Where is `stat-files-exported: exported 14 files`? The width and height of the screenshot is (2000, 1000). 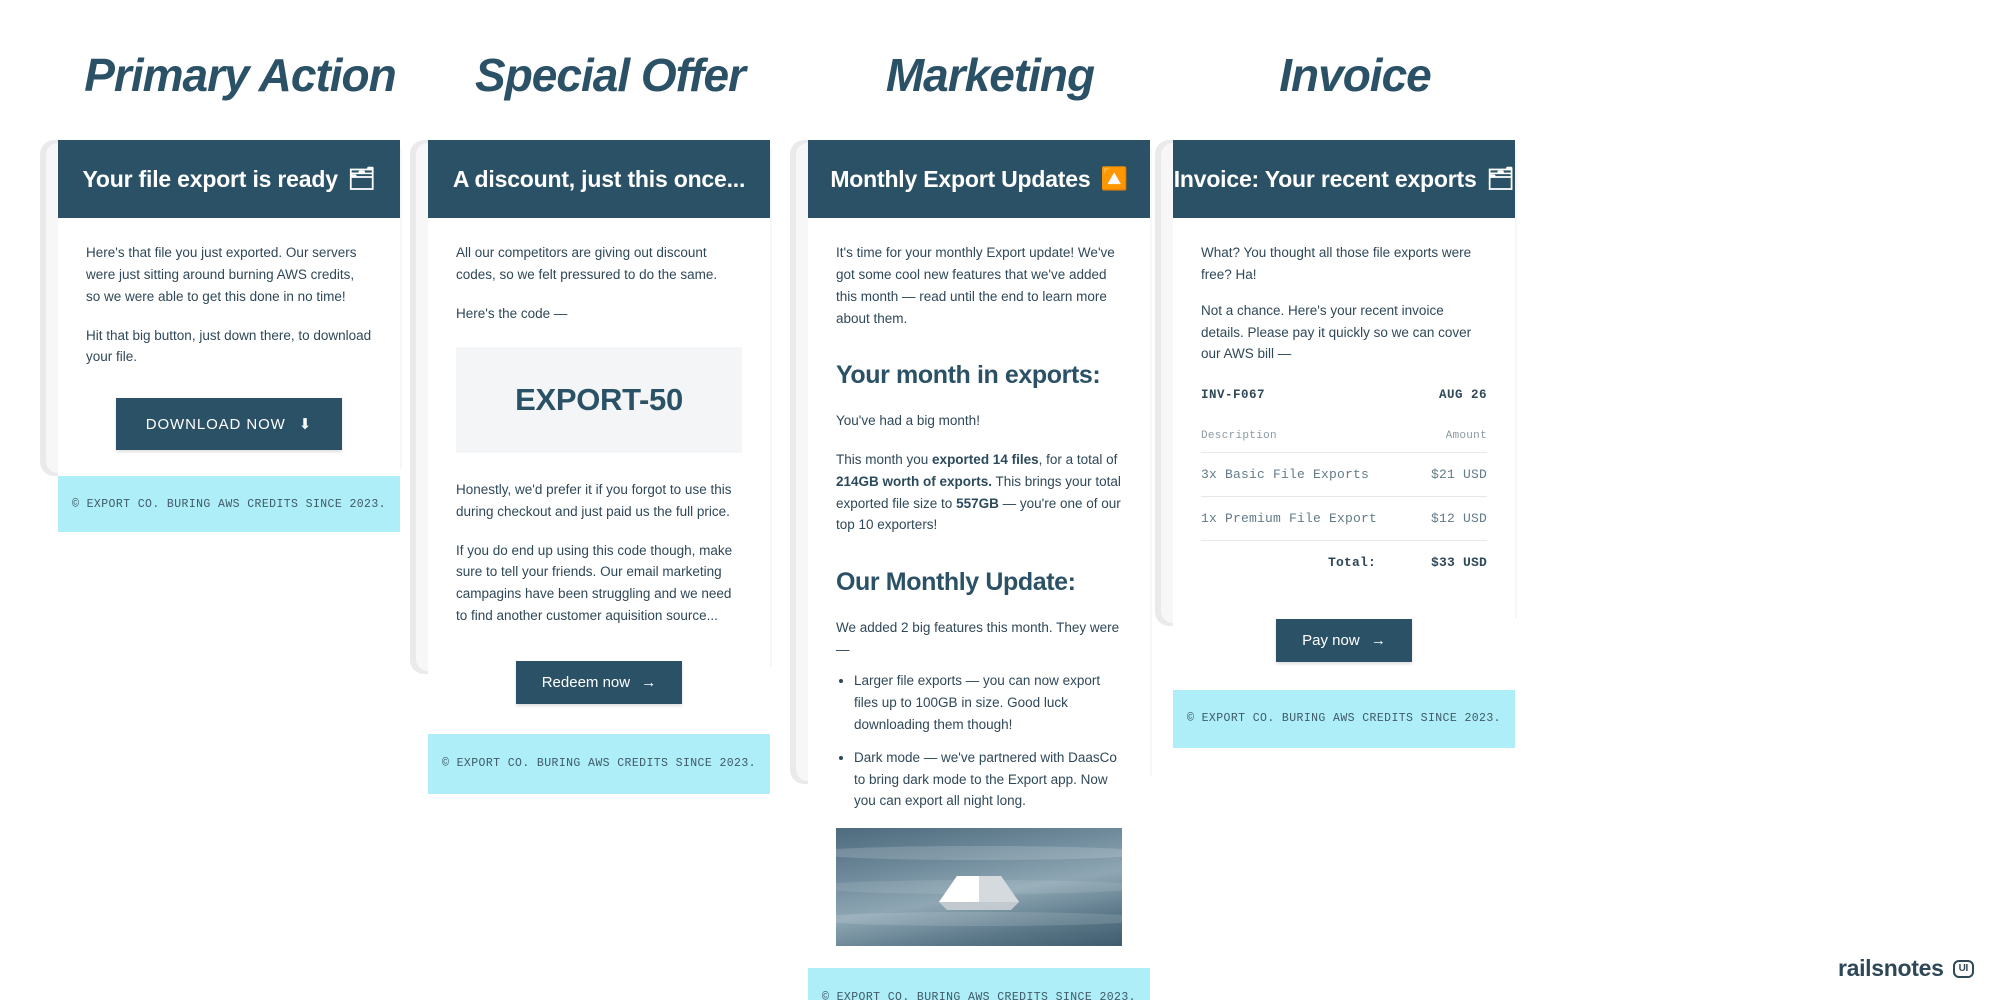
stat-files-exported: exported 14 files is located at coordinates (985, 459).